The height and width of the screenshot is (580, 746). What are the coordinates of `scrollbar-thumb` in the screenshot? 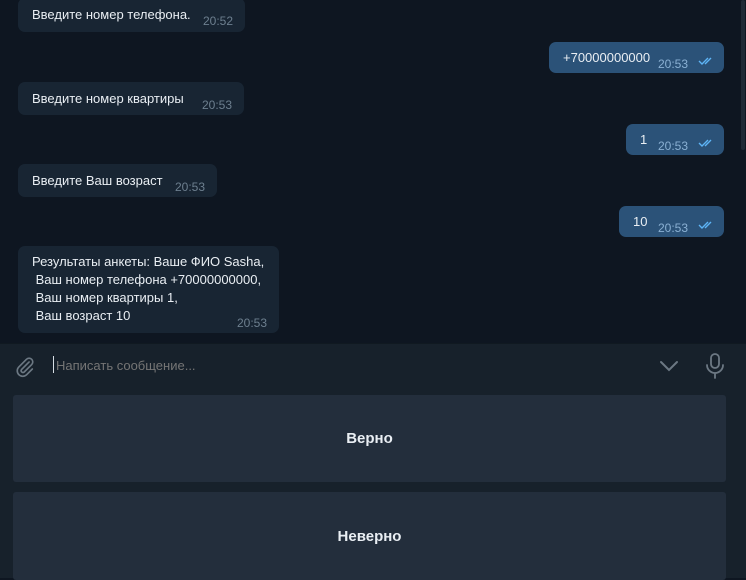 It's located at (743, 75).